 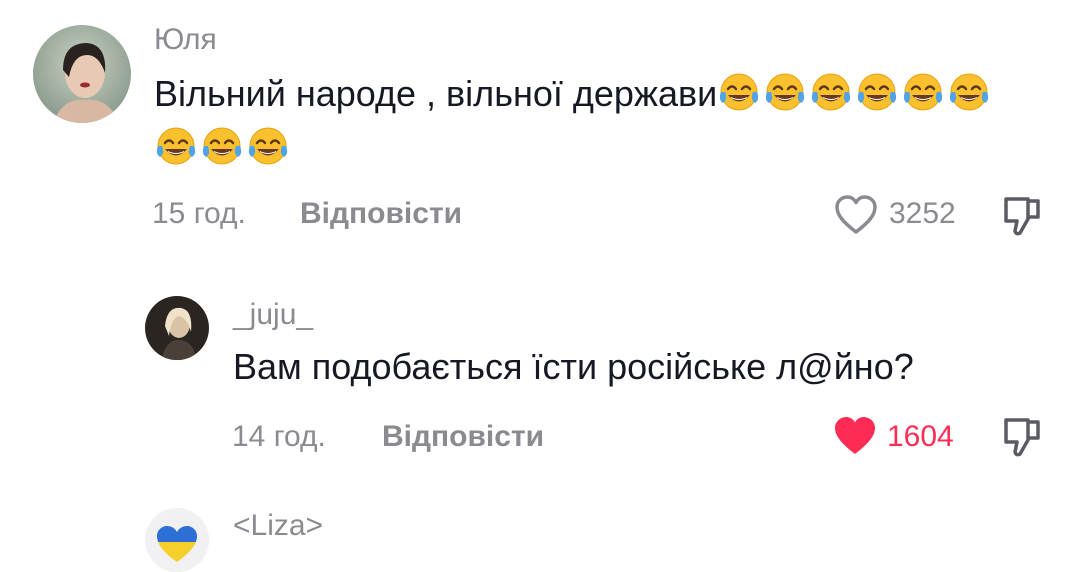 I want to click on comment-username: _juju_, so click(x=273, y=315).